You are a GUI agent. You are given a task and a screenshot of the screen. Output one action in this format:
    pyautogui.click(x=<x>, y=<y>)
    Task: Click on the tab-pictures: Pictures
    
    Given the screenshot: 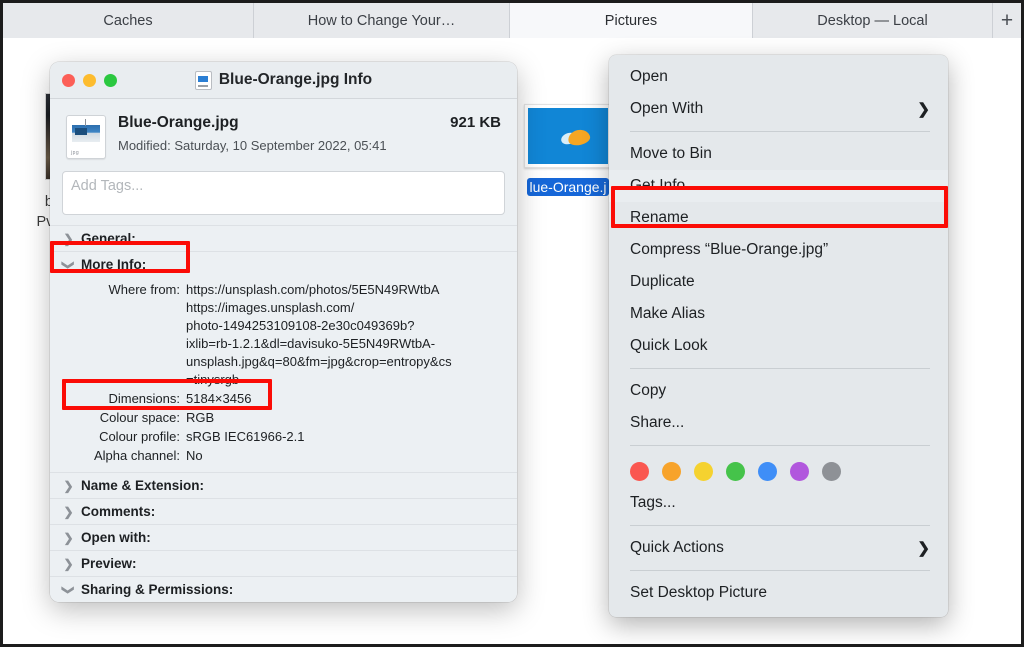 What is the action you would take?
    pyautogui.click(x=631, y=20)
    